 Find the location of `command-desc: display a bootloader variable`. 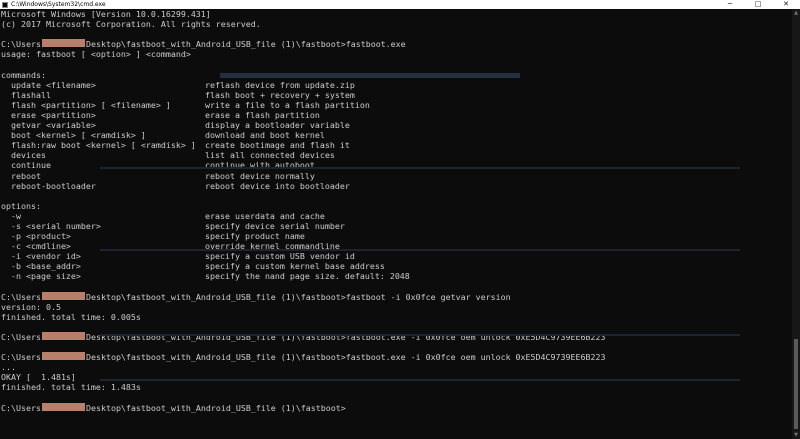

command-desc: display a bootloader variable is located at coordinates (277, 125).